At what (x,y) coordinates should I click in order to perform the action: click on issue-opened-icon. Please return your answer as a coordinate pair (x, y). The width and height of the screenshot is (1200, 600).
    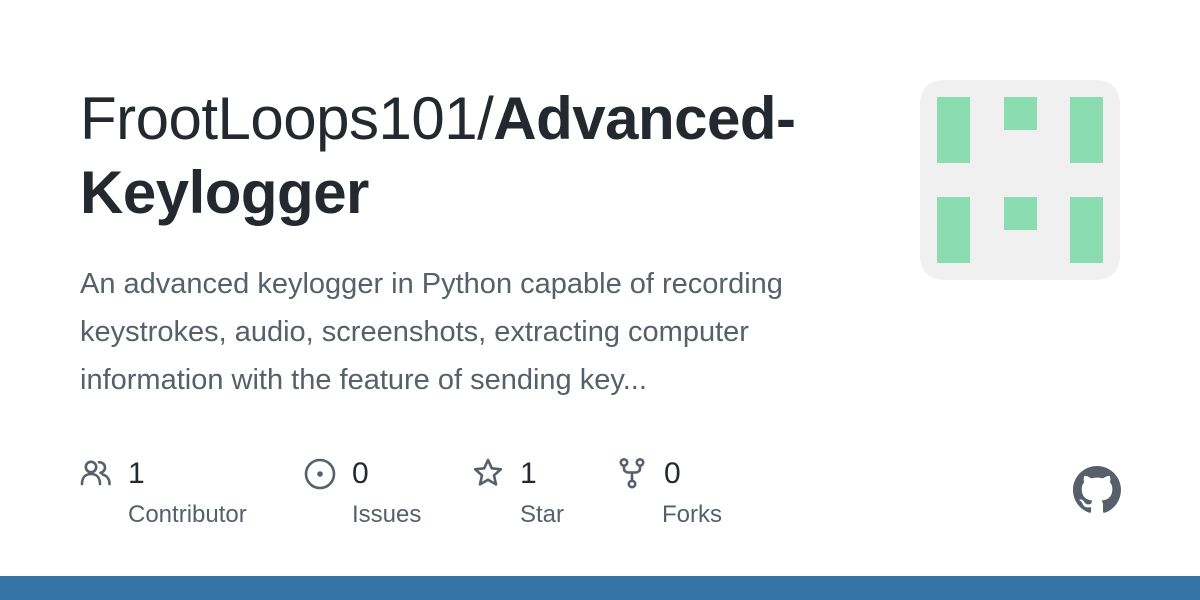
    Looking at the image, I should click on (320, 474).